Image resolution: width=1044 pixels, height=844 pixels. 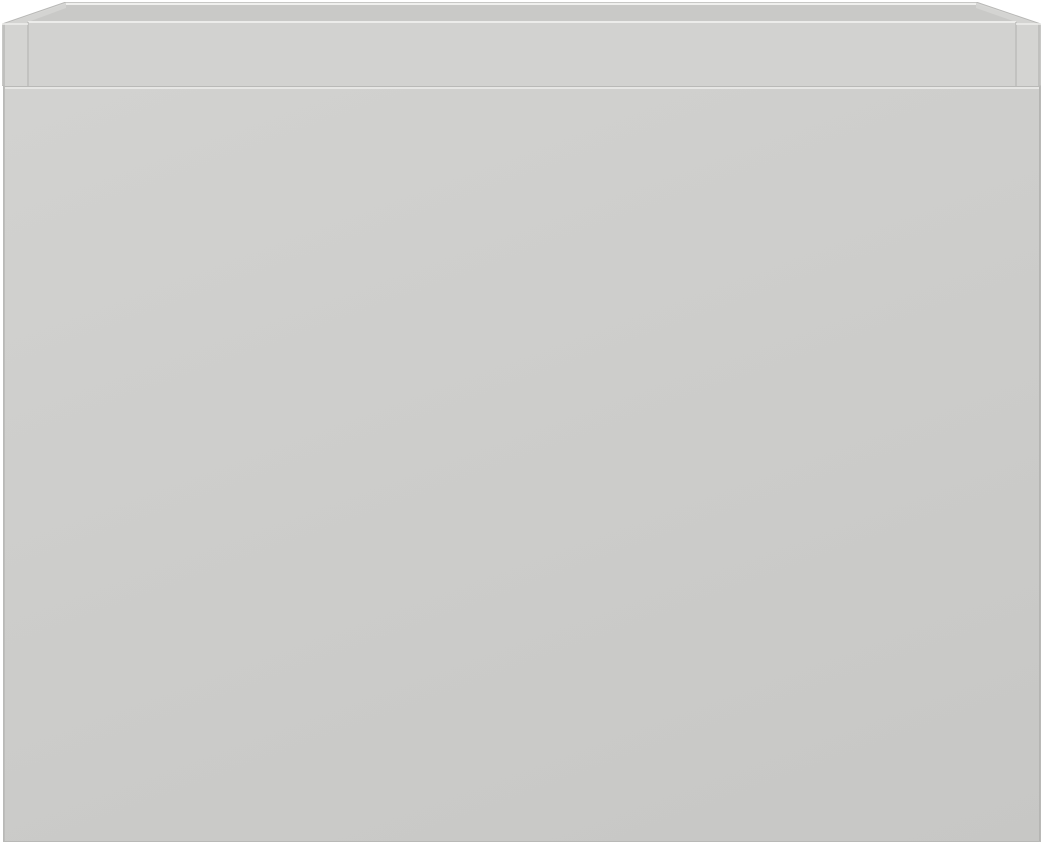 What do you see at coordinates (522, 88) in the screenshot?
I see `drawer-front-top-edge` at bounding box center [522, 88].